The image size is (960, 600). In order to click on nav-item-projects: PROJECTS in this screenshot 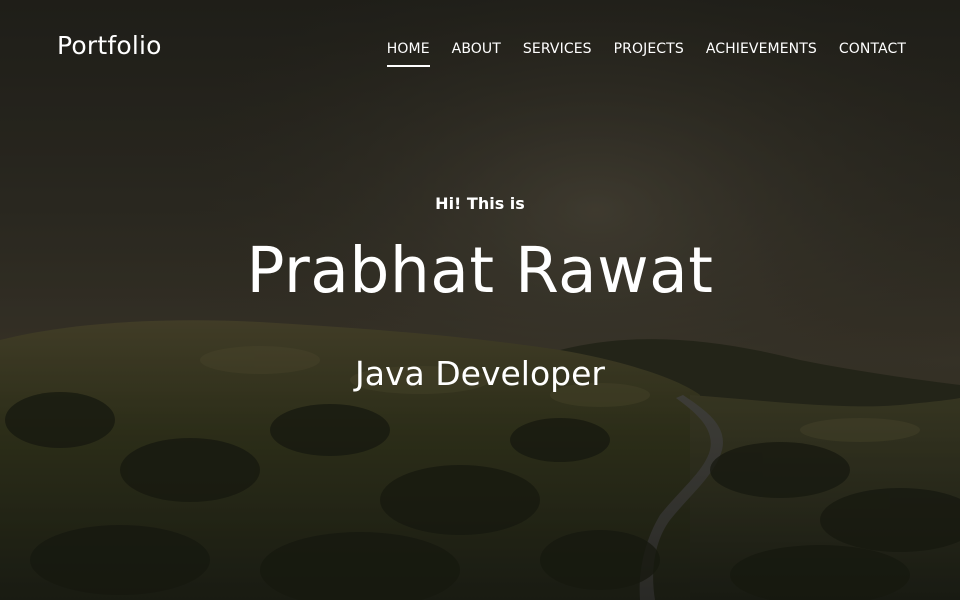, I will do `click(649, 52)`.